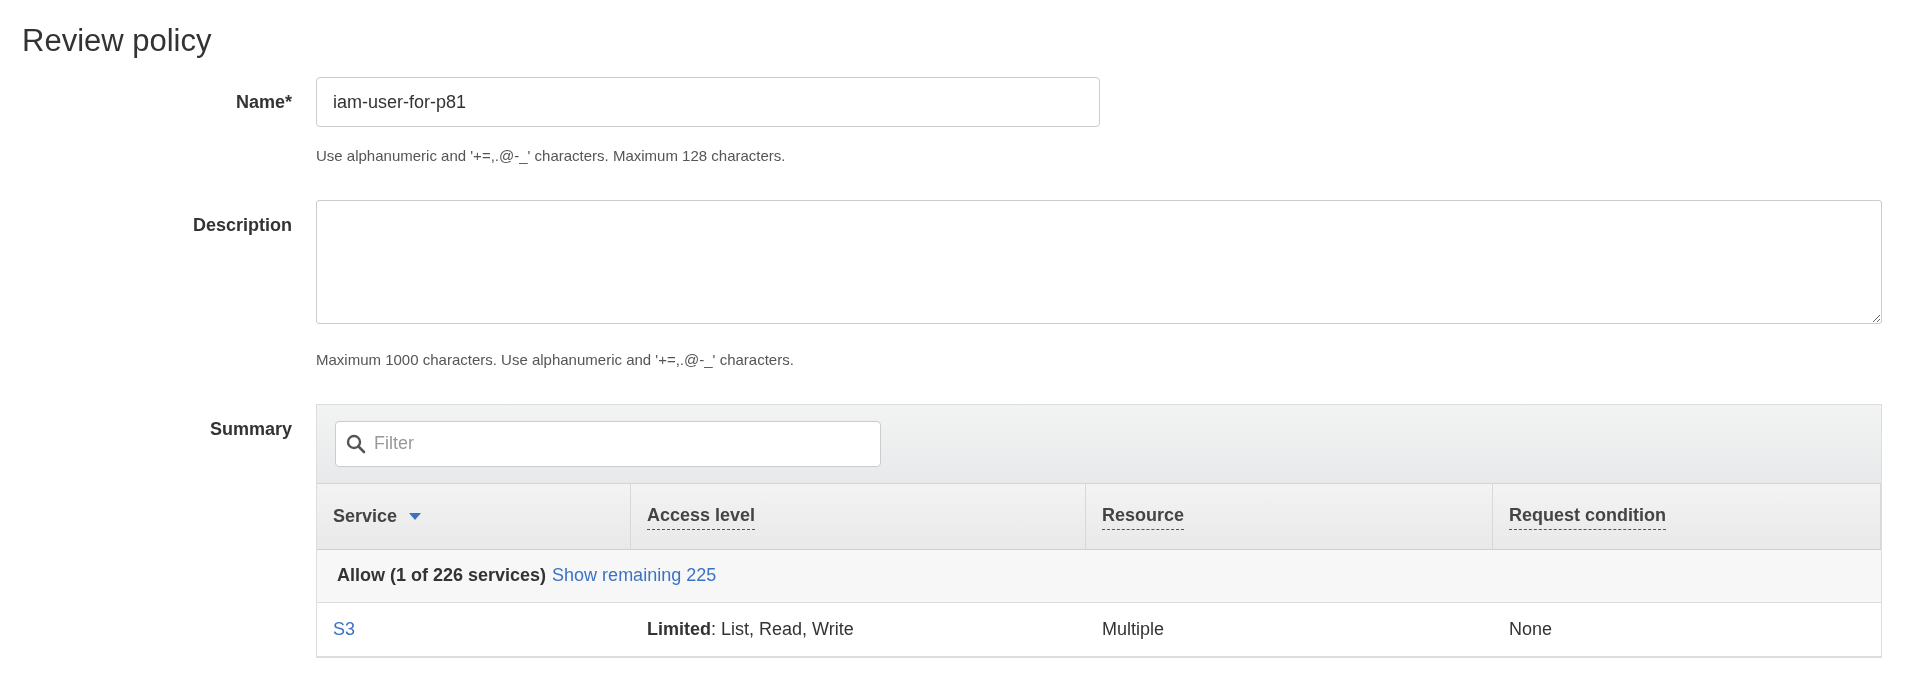 This screenshot has width=1914, height=700. What do you see at coordinates (555, 360) in the screenshot?
I see `field-hint: Maximum 1000 characters. Use alphanumeric and '+=,.@-_' characters.` at bounding box center [555, 360].